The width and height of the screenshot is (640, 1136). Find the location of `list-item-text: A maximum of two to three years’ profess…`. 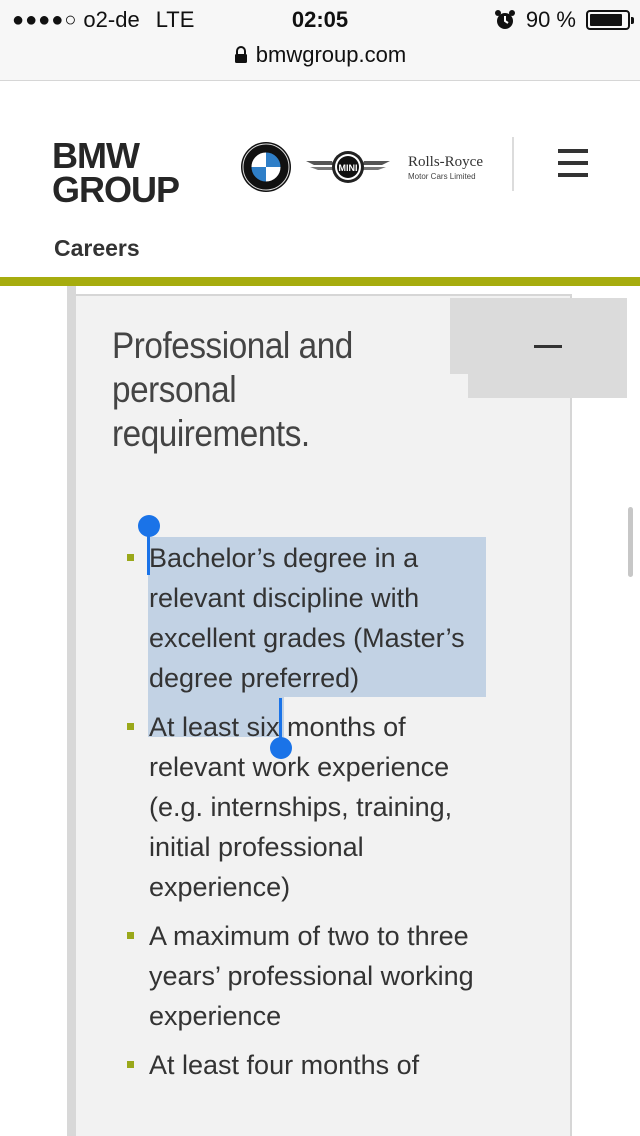

list-item-text: A maximum of two to three years’ profess… is located at coordinates (311, 976).